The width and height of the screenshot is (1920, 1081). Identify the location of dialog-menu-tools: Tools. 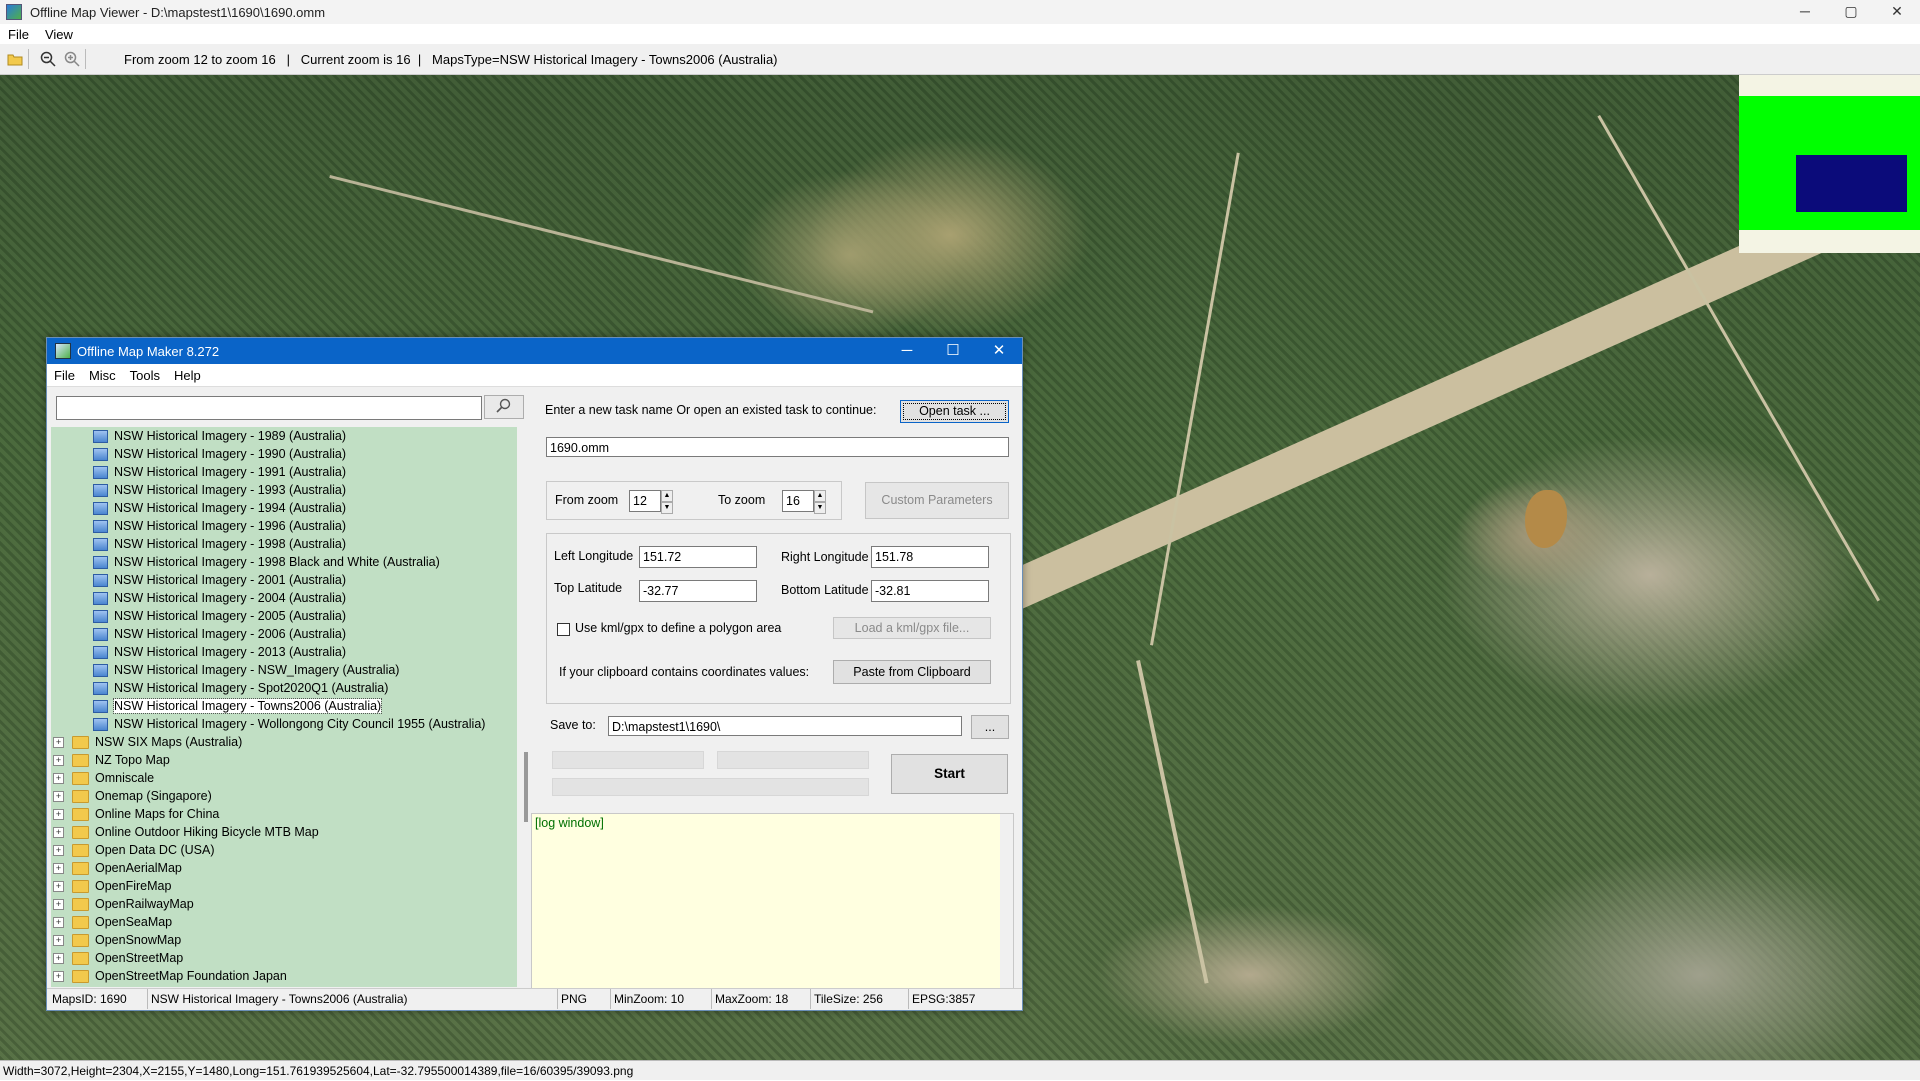
(145, 375).